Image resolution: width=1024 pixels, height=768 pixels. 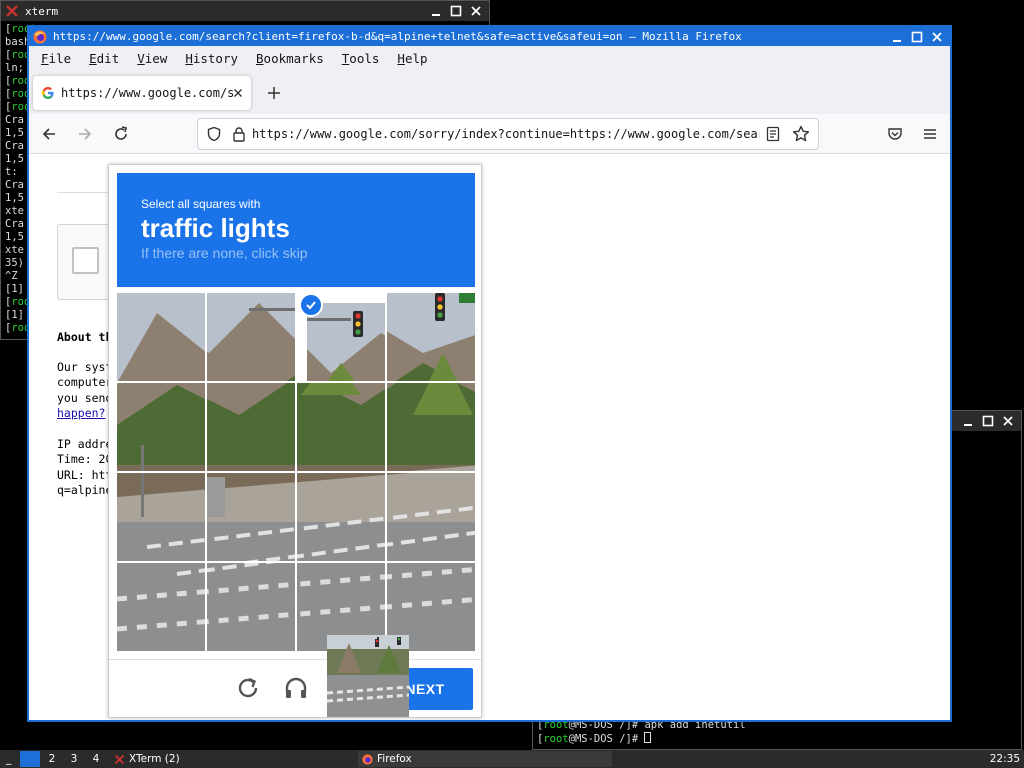 I want to click on new-tab-button, so click(x=274, y=93).